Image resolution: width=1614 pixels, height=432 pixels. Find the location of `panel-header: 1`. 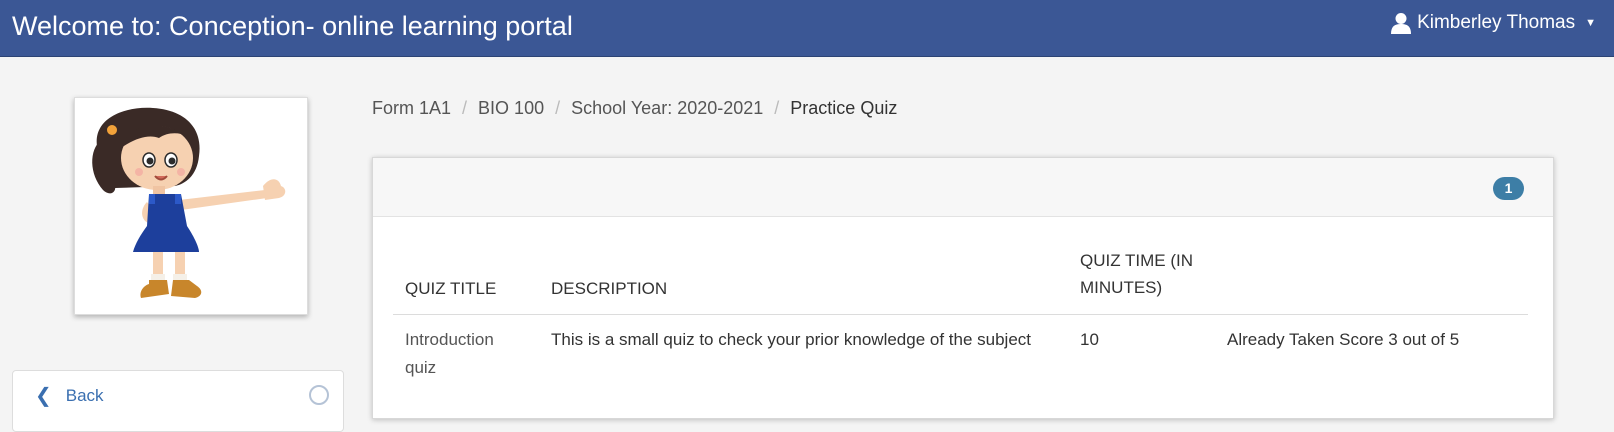

panel-header: 1 is located at coordinates (963, 187).